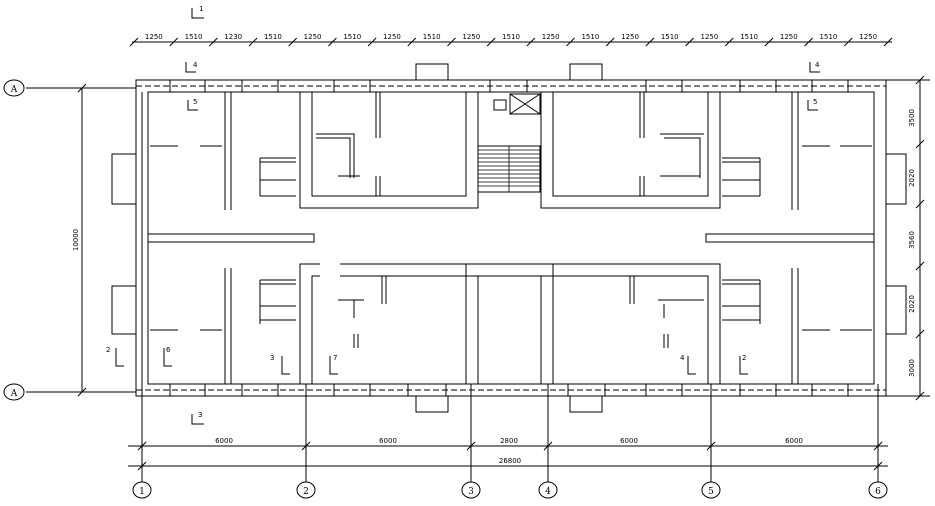  What do you see at coordinates (509, 441) in the screenshot?
I see `svg-text: 2800` at bounding box center [509, 441].